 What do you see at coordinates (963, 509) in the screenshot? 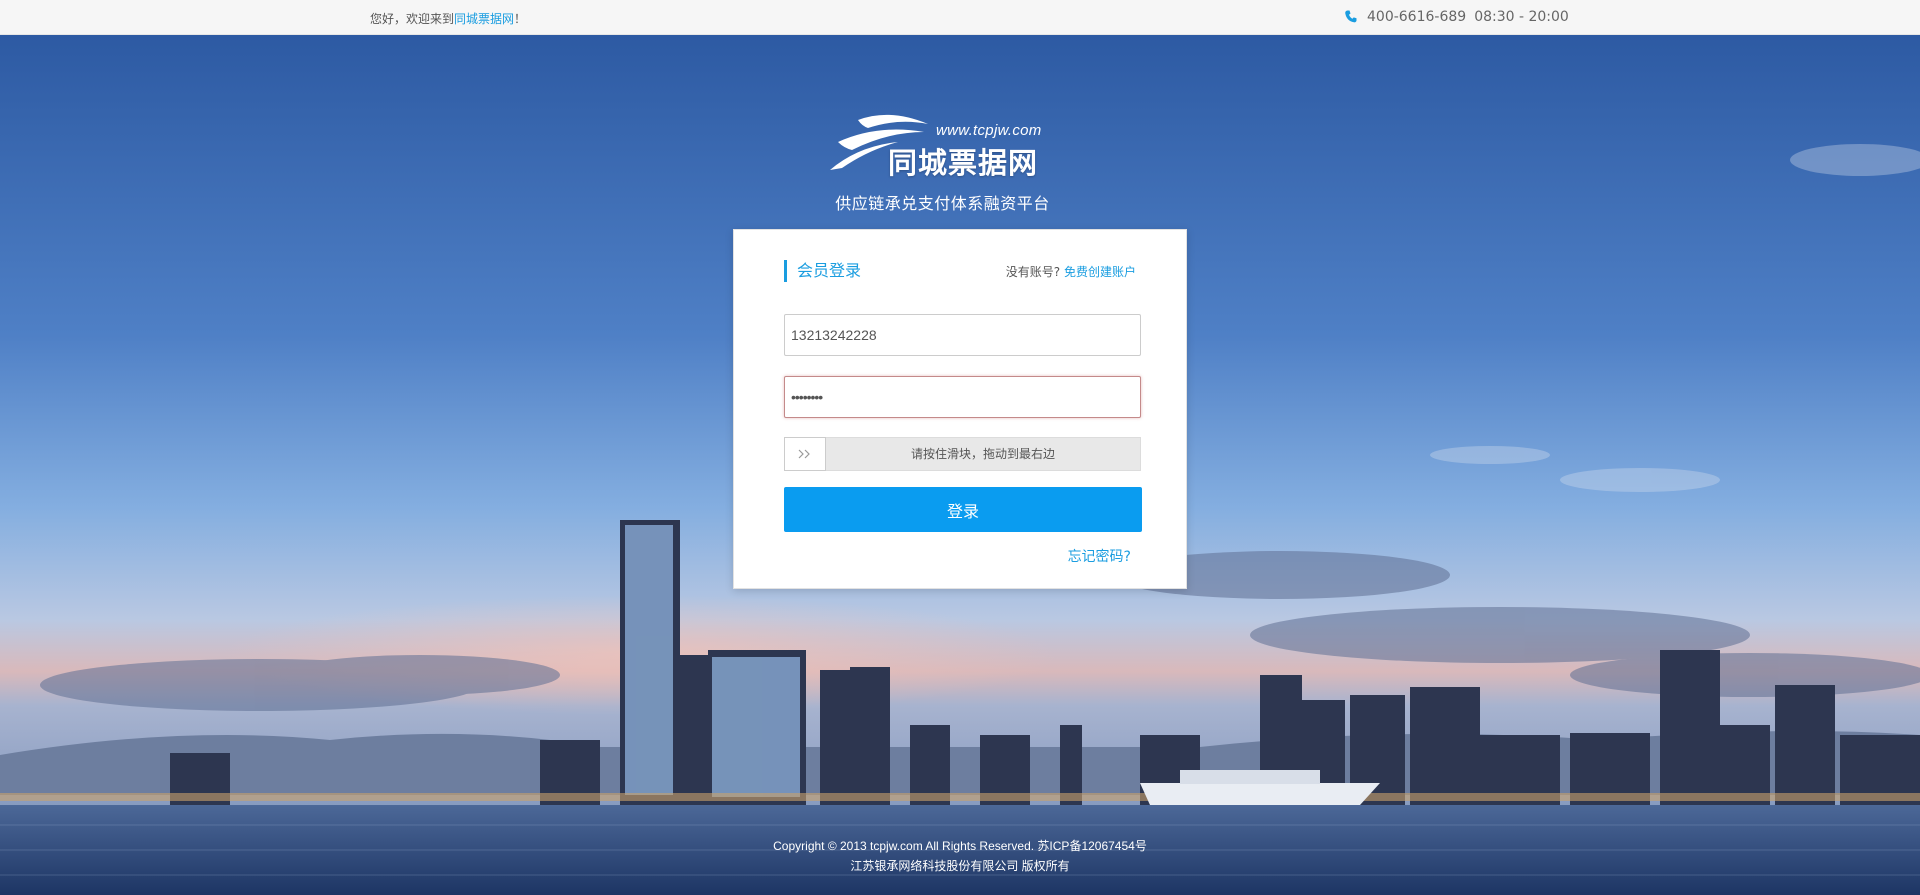
I see `login-button: 登录` at bounding box center [963, 509].